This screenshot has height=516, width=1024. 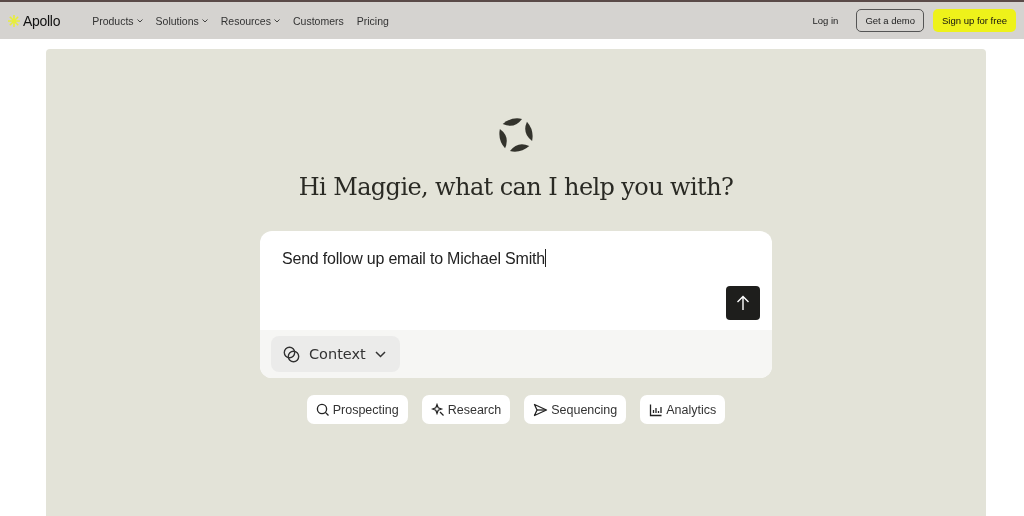 What do you see at coordinates (117, 20) in the screenshot?
I see `nav-link: Products` at bounding box center [117, 20].